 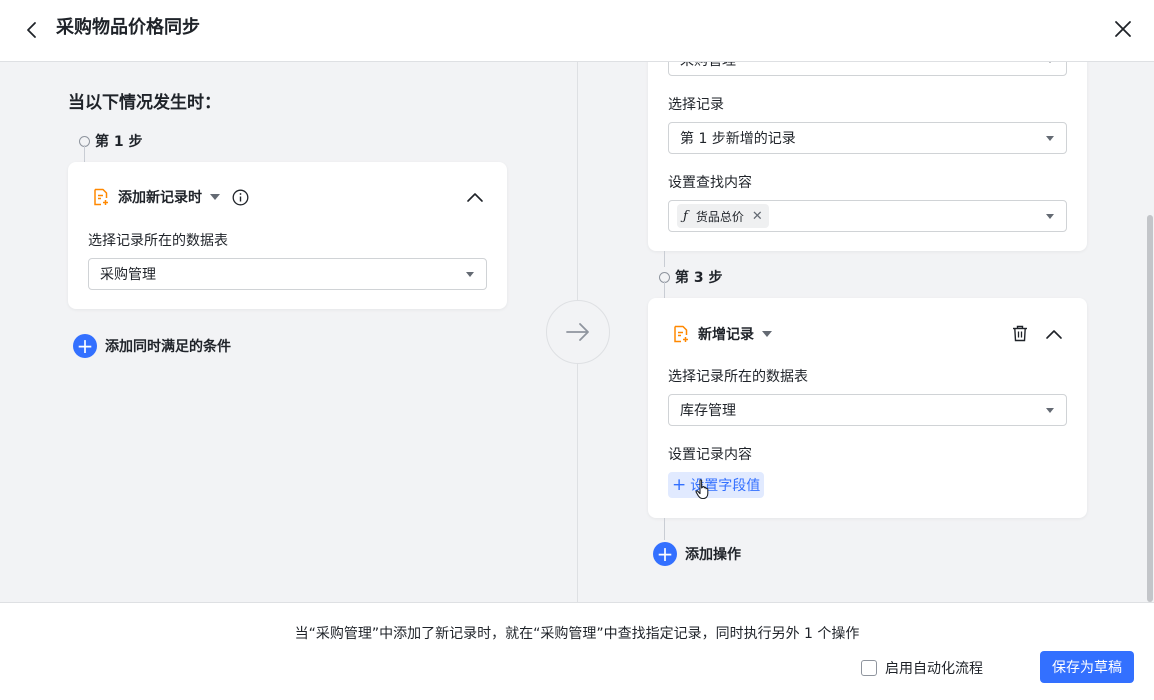 What do you see at coordinates (1087, 667) in the screenshot?
I see `save-draft-button: 保存为草稿` at bounding box center [1087, 667].